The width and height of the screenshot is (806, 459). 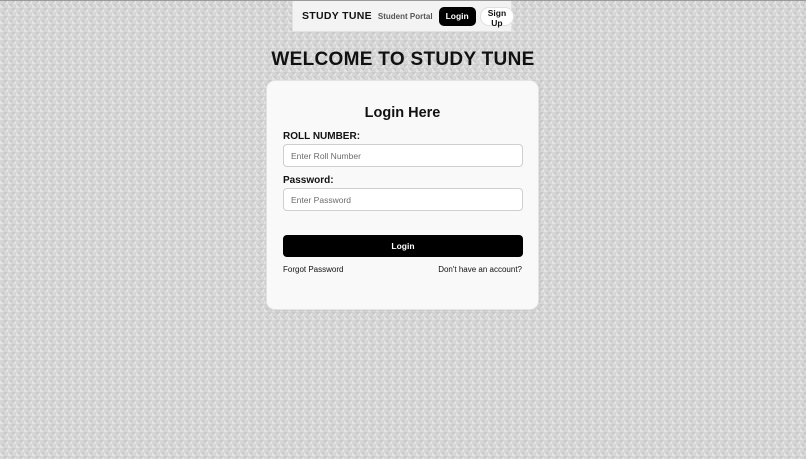 What do you see at coordinates (403, 155) in the screenshot?
I see `roll-number-input` at bounding box center [403, 155].